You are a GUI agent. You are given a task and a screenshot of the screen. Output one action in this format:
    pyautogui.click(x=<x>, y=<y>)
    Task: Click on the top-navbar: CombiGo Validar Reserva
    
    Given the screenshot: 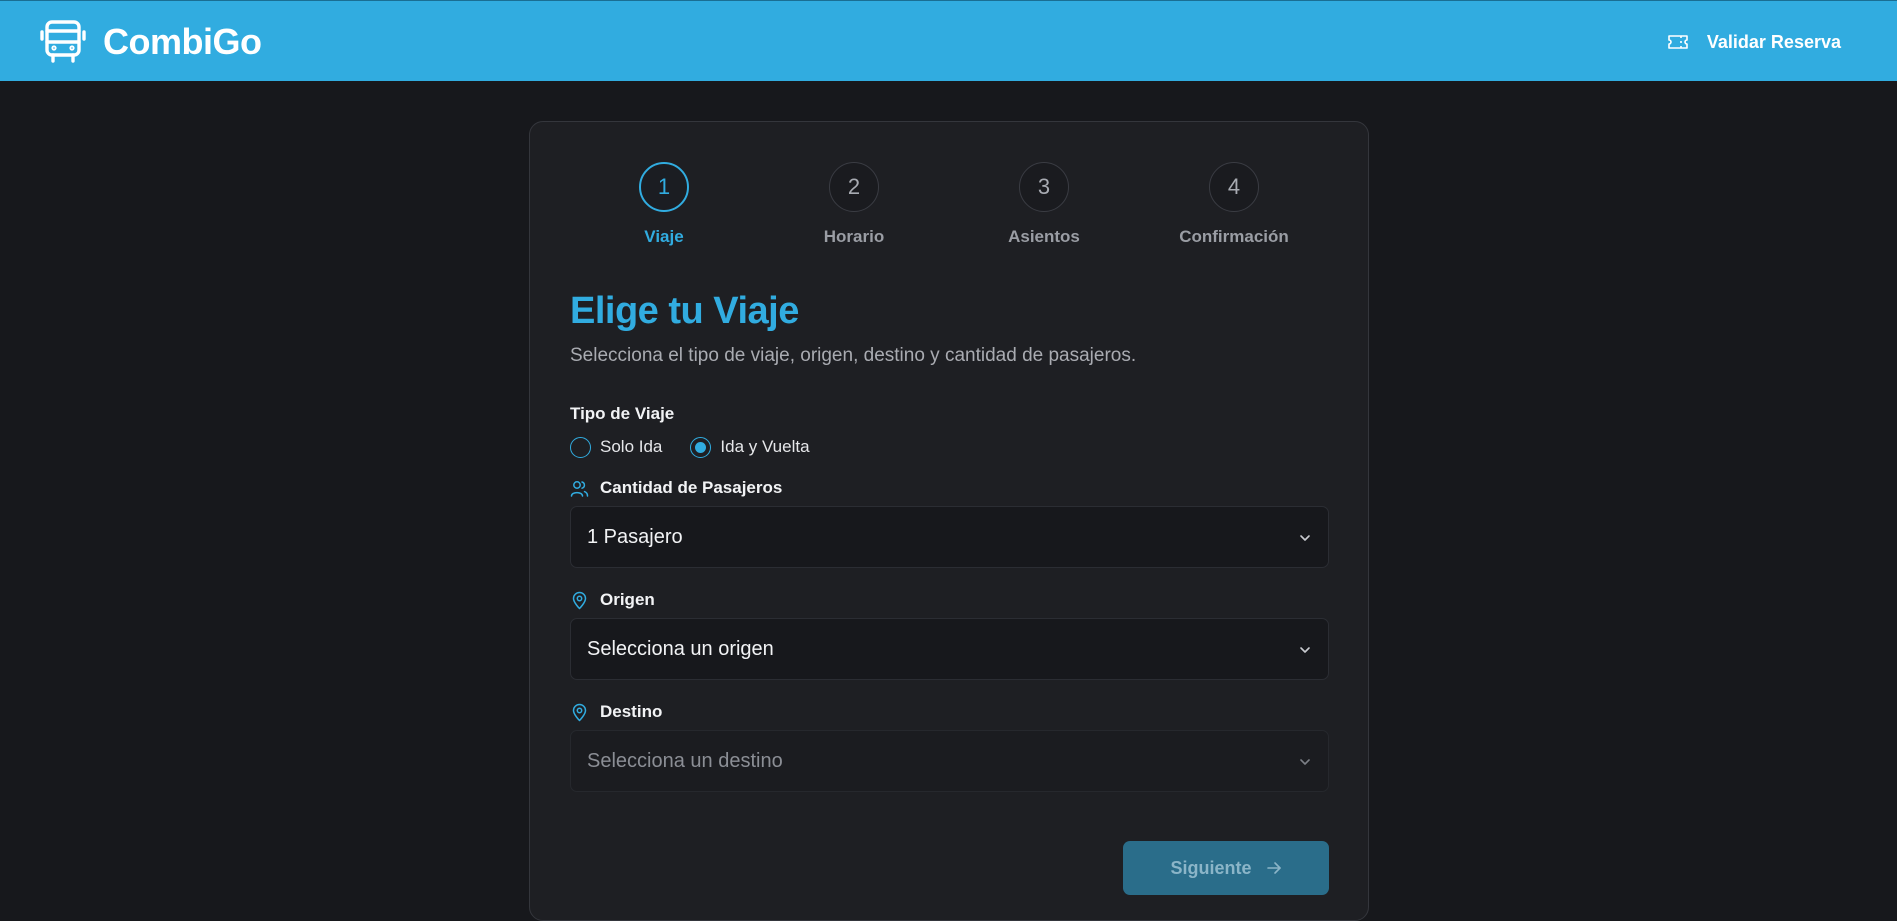 What is the action you would take?
    pyautogui.click(x=948, y=40)
    